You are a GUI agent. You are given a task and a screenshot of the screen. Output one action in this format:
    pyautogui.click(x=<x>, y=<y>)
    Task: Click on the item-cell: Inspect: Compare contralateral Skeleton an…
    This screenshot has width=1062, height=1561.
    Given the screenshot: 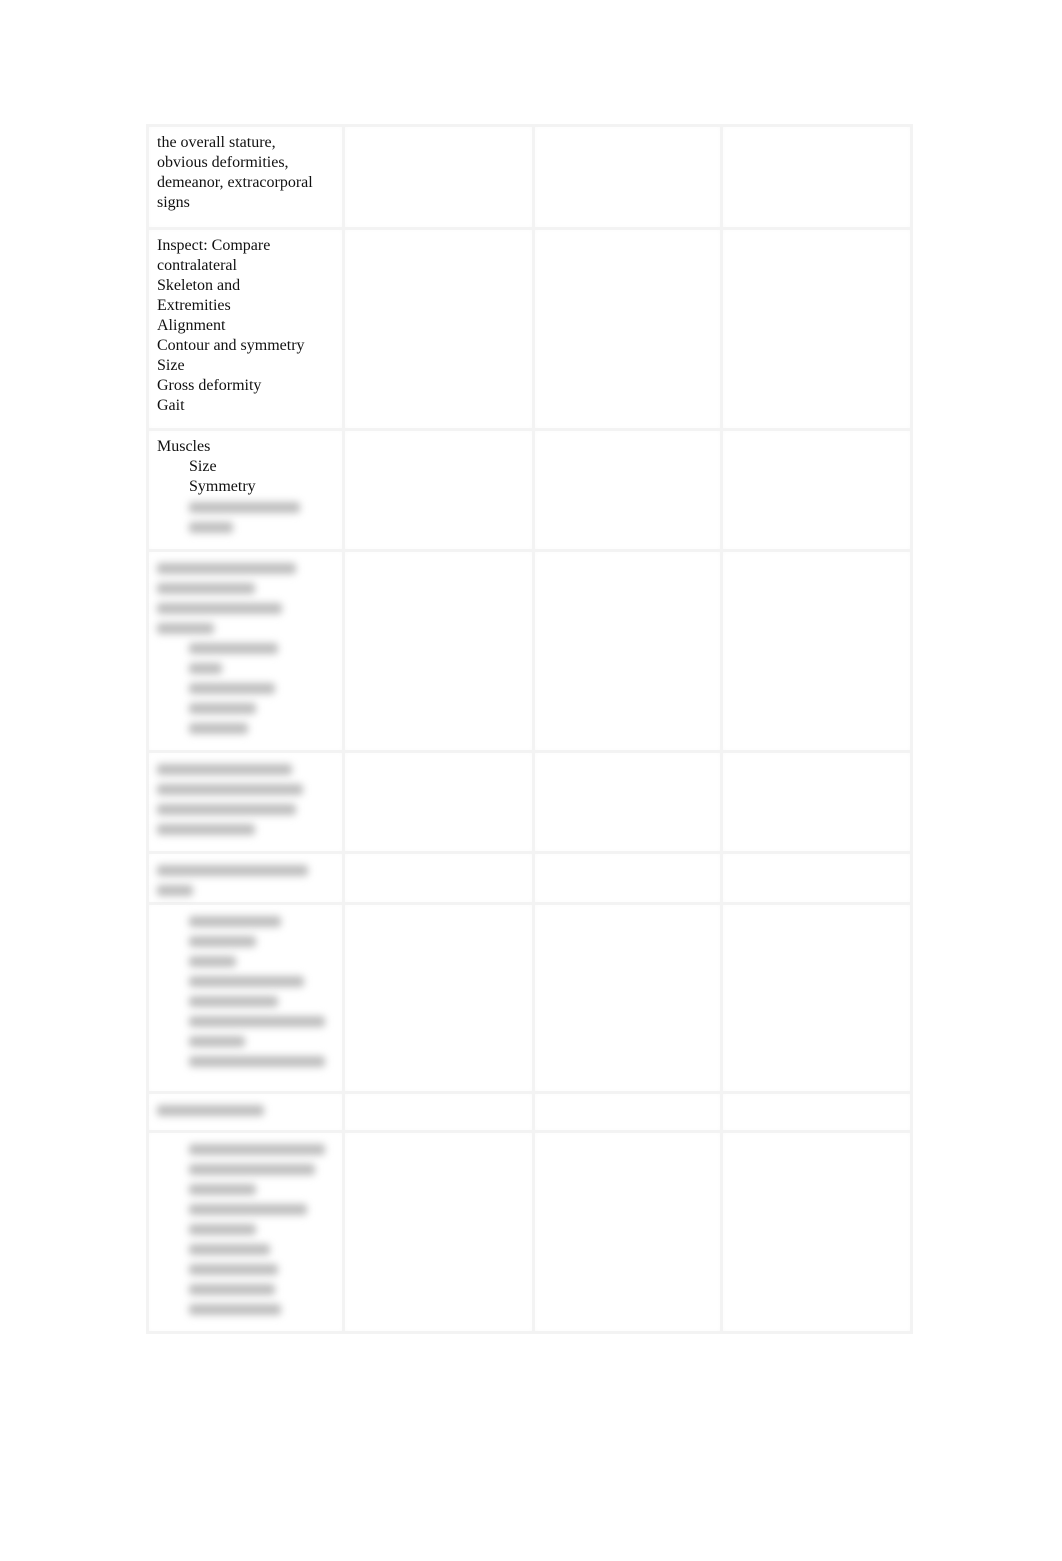 What is the action you would take?
    pyautogui.click(x=245, y=329)
    